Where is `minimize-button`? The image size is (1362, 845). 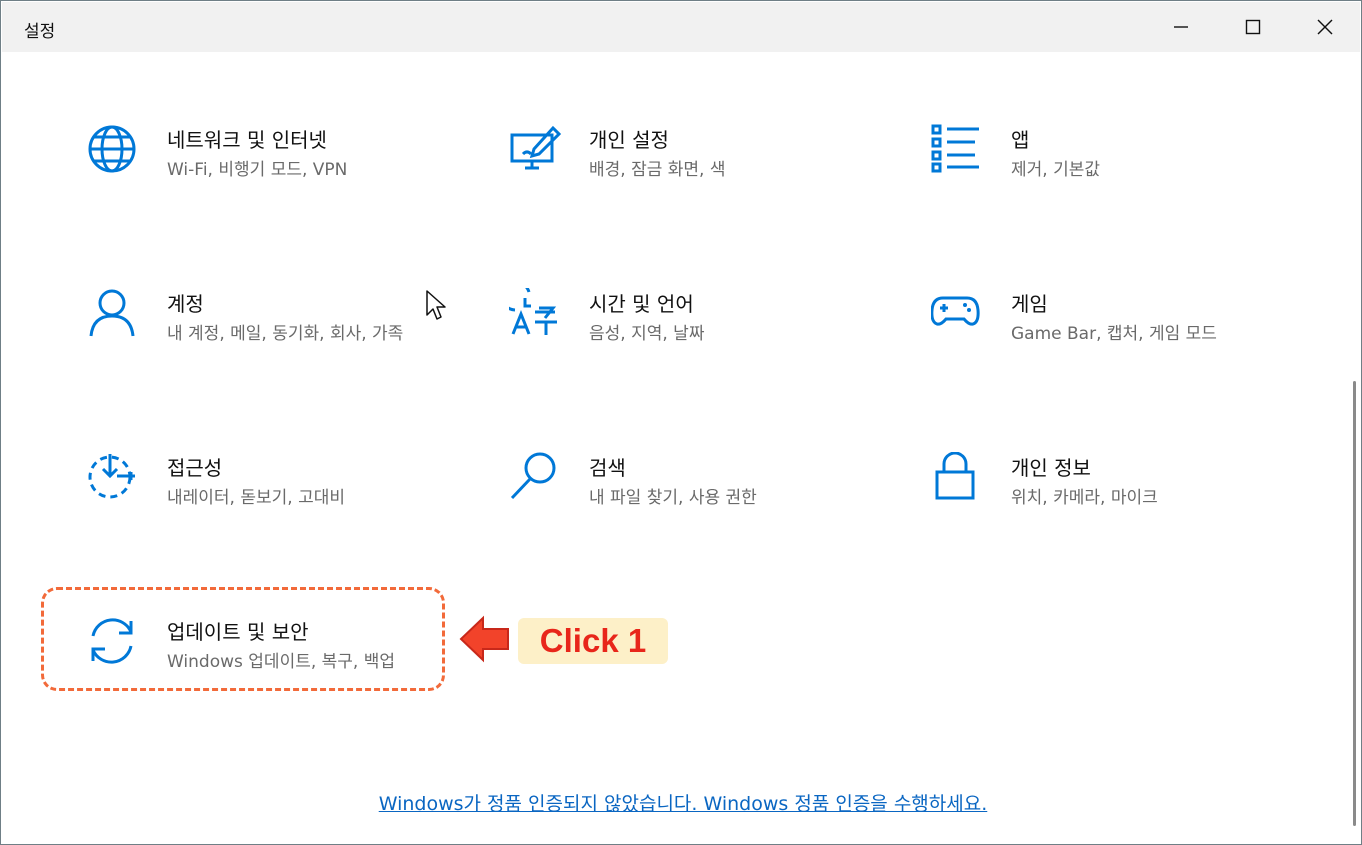 minimize-button is located at coordinates (1181, 27).